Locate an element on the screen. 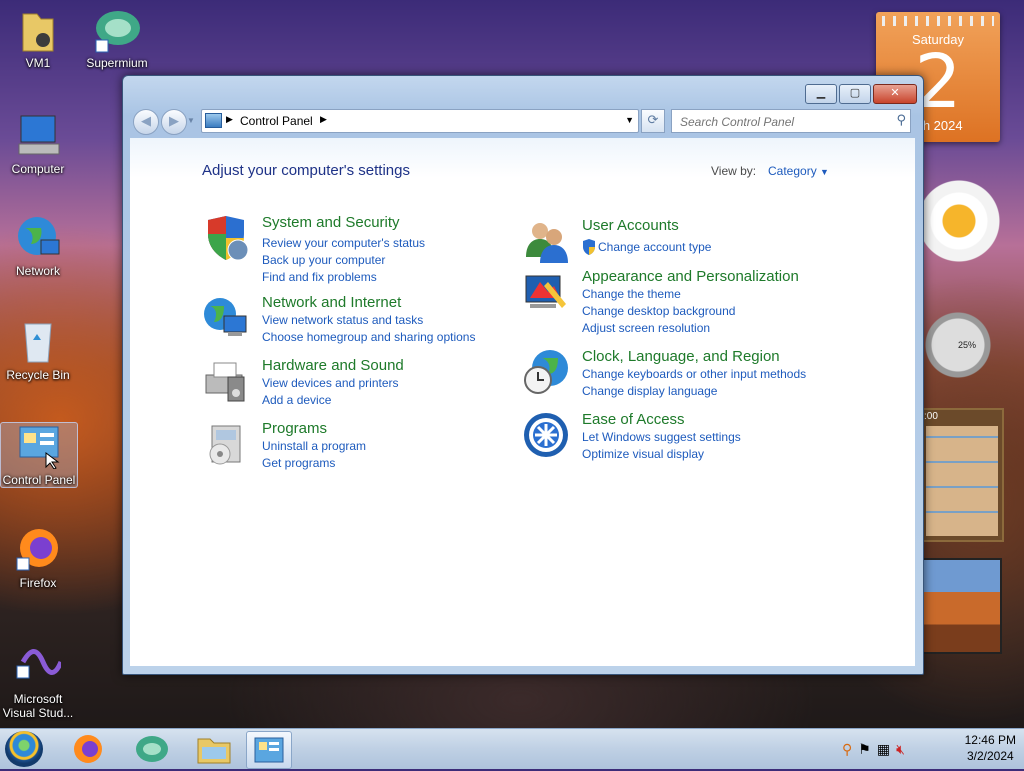 The image size is (1024, 771). category-title: User Accounts is located at coordinates (630, 225).